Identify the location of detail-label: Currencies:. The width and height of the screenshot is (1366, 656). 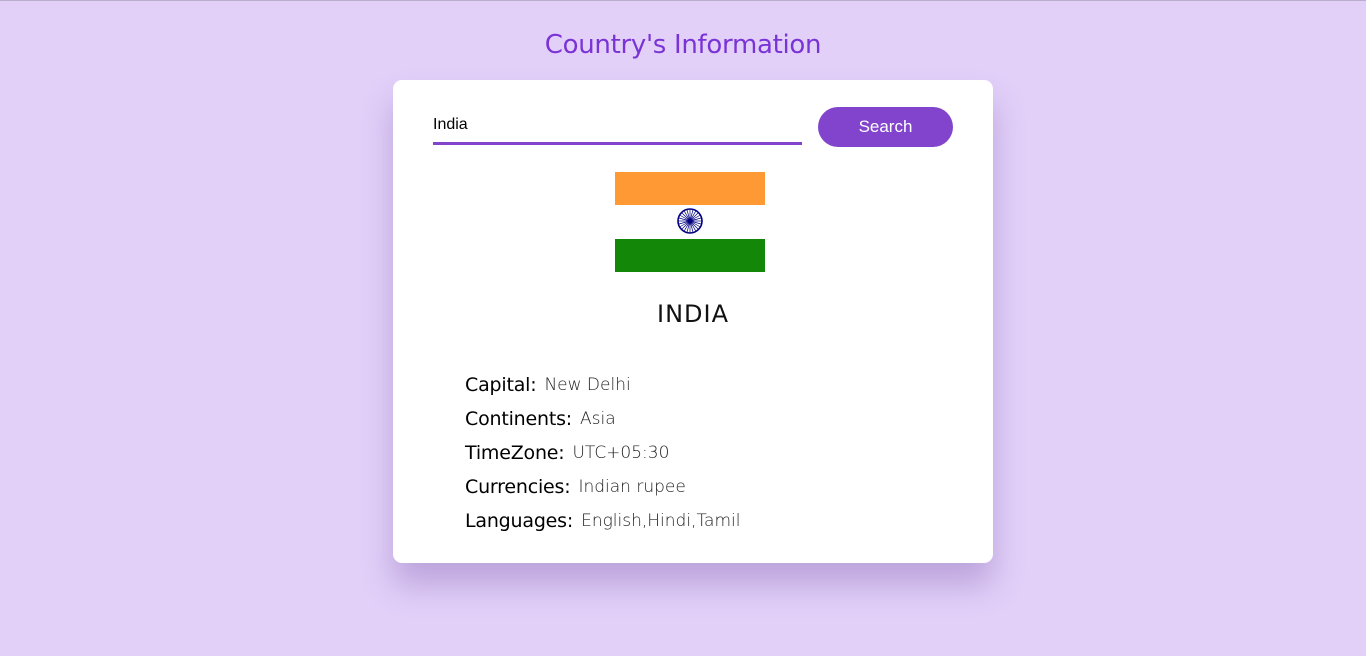
(518, 487).